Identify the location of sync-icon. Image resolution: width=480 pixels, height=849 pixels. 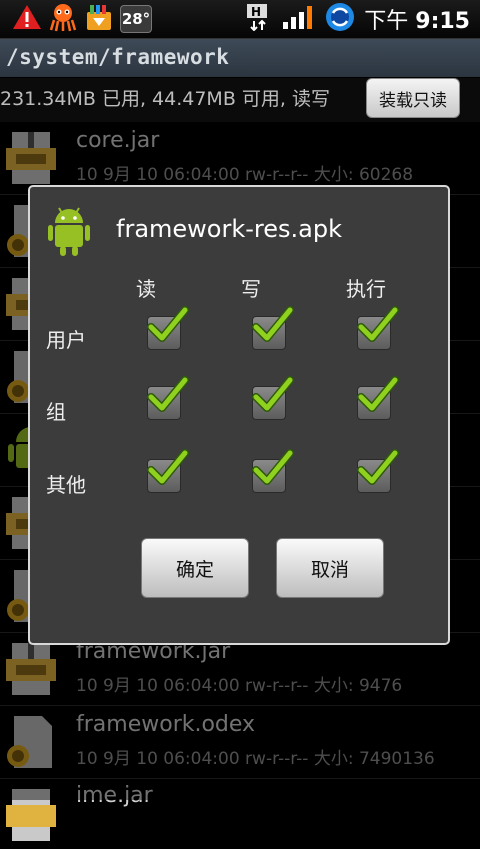
(340, 19).